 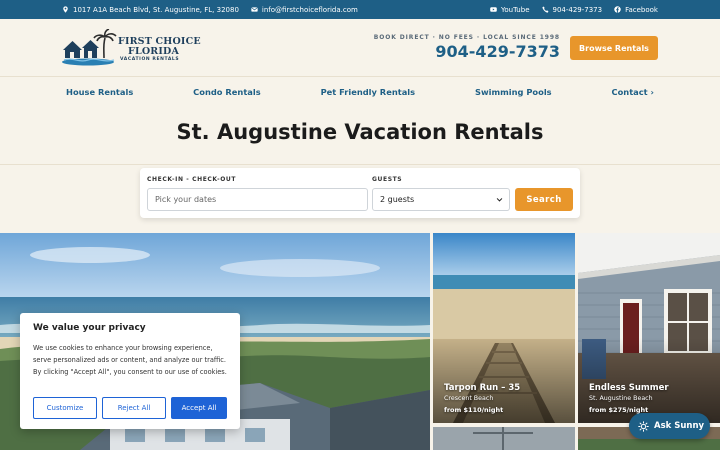 What do you see at coordinates (99, 92) in the screenshot?
I see `nav-item-house-rentals: House Rentals` at bounding box center [99, 92].